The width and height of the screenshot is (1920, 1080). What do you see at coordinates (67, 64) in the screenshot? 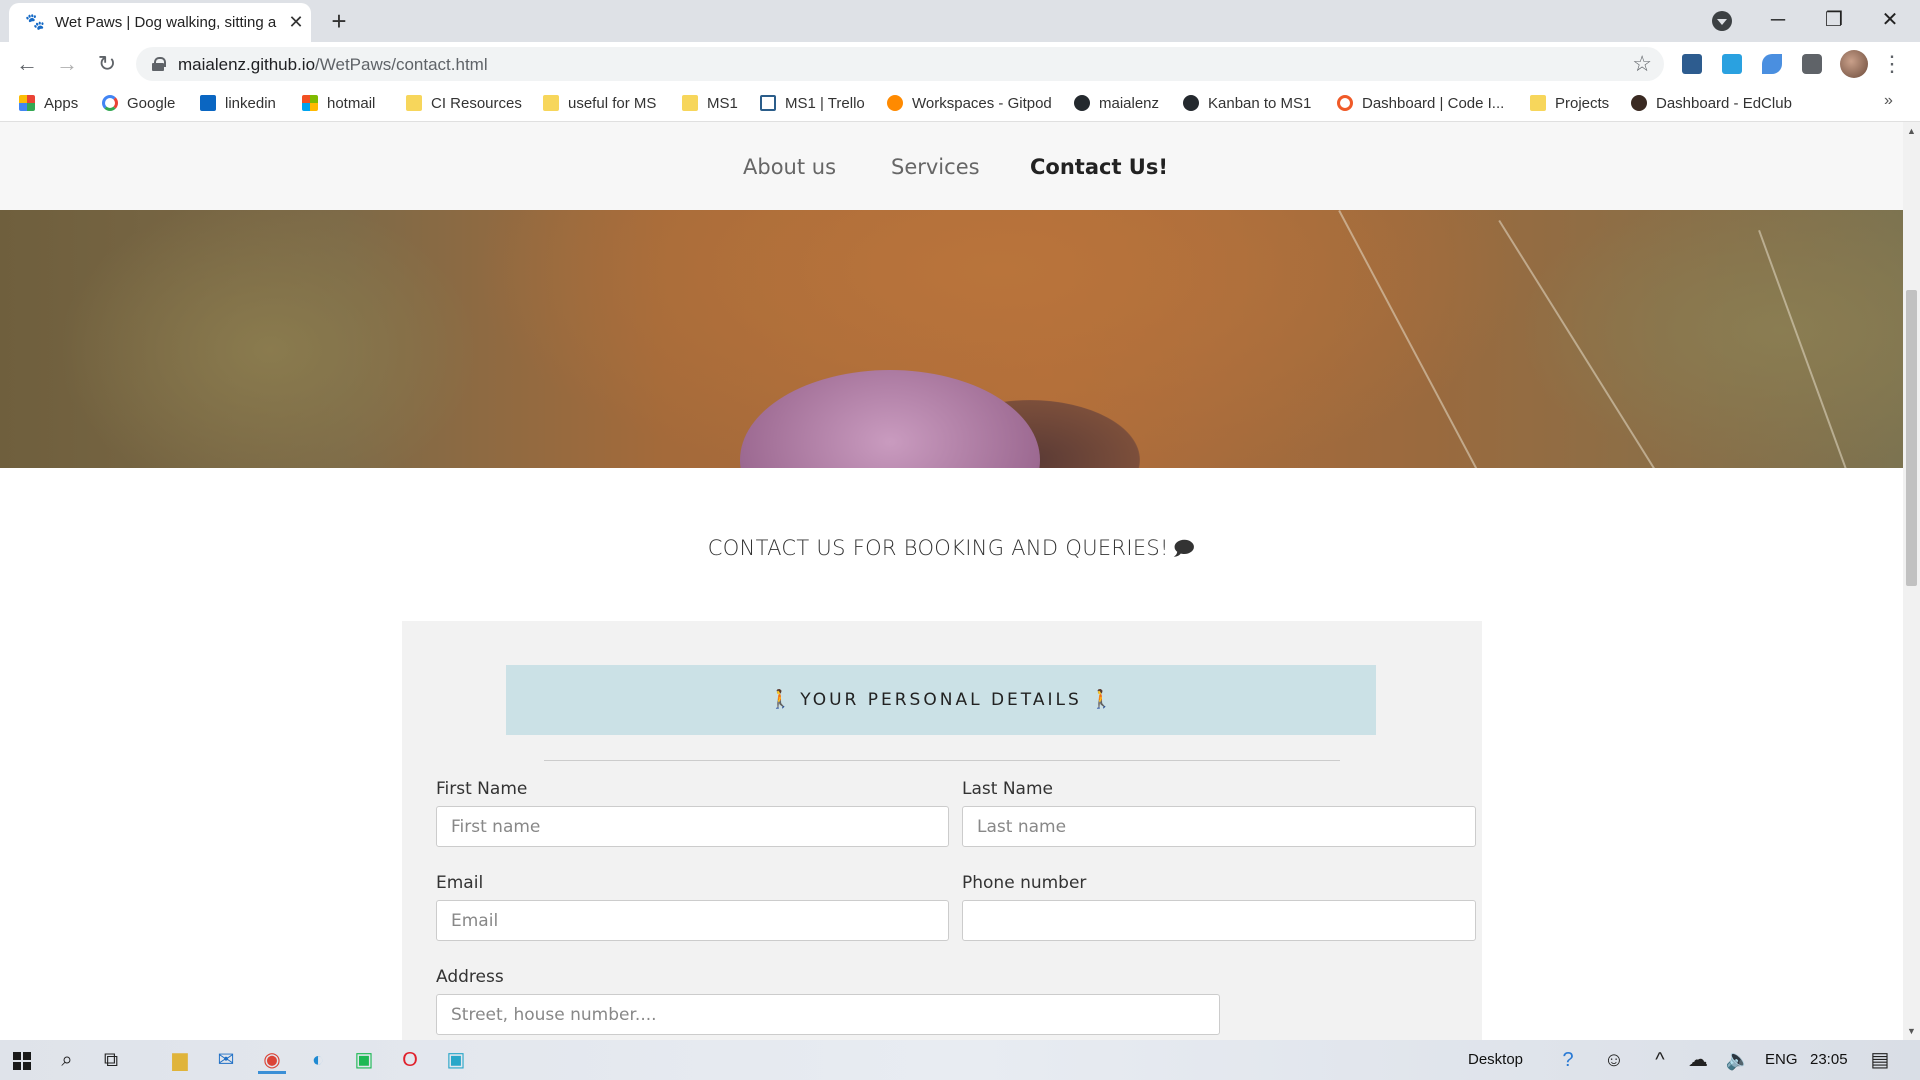
I see `forward-icon: →` at bounding box center [67, 64].